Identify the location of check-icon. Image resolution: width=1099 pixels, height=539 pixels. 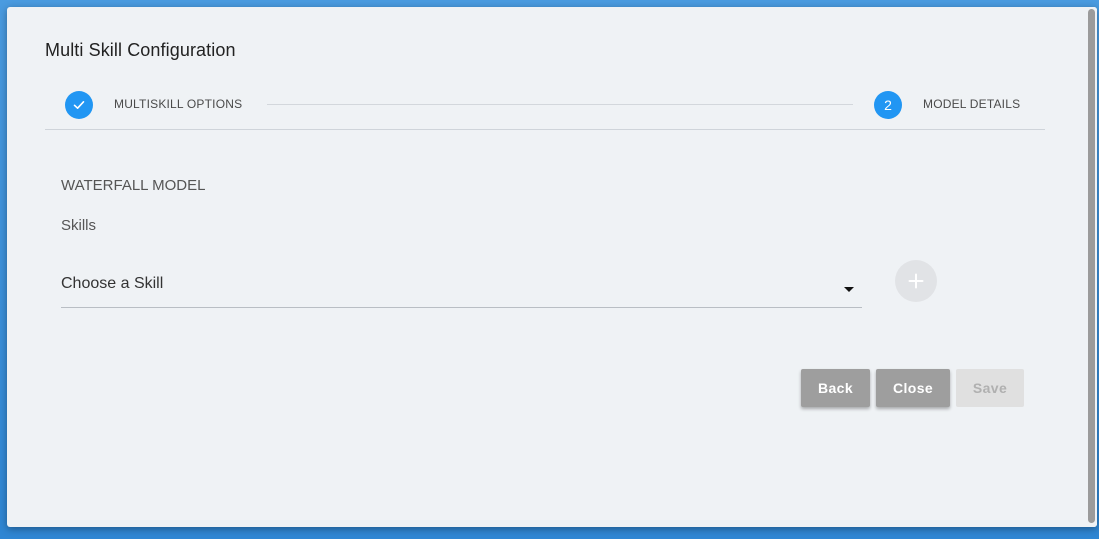
(79, 105).